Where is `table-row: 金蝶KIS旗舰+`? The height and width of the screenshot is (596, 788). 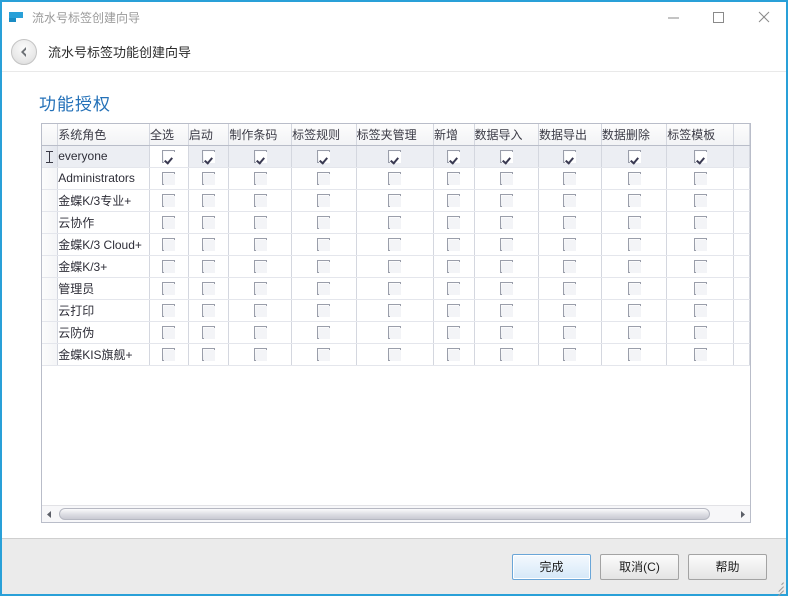
table-row: 金蝶KIS旗舰+ is located at coordinates (396, 354).